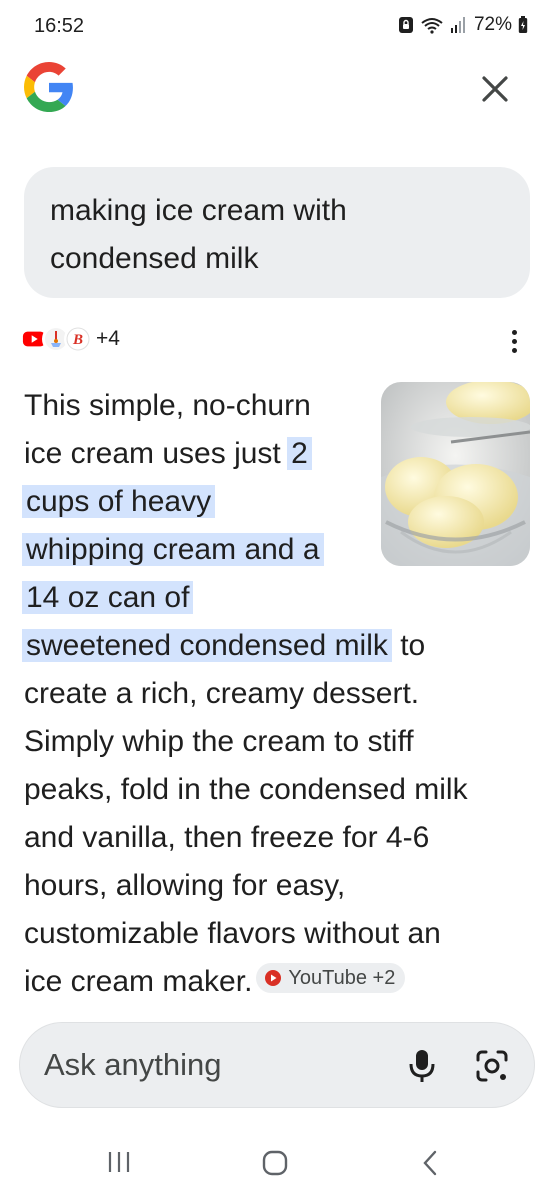 The image size is (554, 1200). What do you see at coordinates (273, 502) in the screenshot?
I see `answer-line: cups of heavy` at bounding box center [273, 502].